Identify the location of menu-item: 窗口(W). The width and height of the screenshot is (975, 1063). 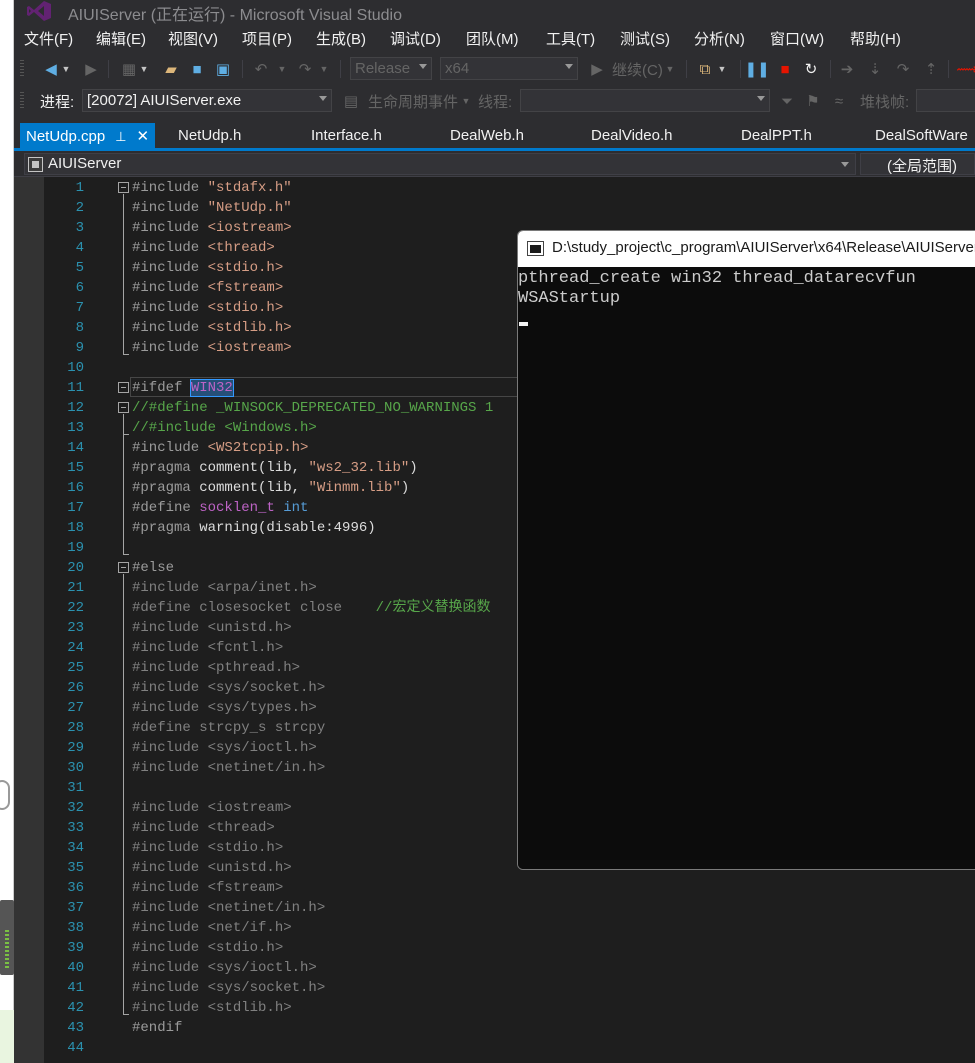
(797, 38).